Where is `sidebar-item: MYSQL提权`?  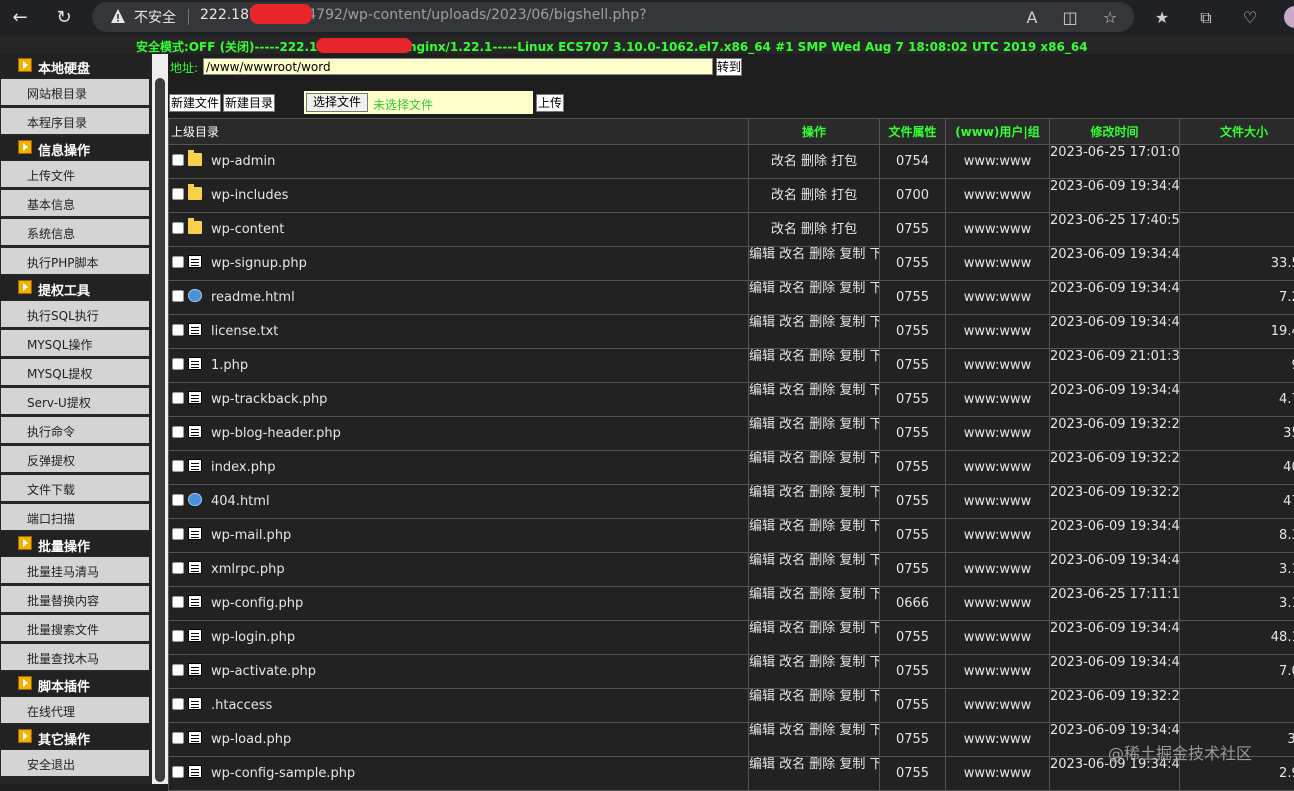 sidebar-item: MYSQL提权 is located at coordinates (75, 372).